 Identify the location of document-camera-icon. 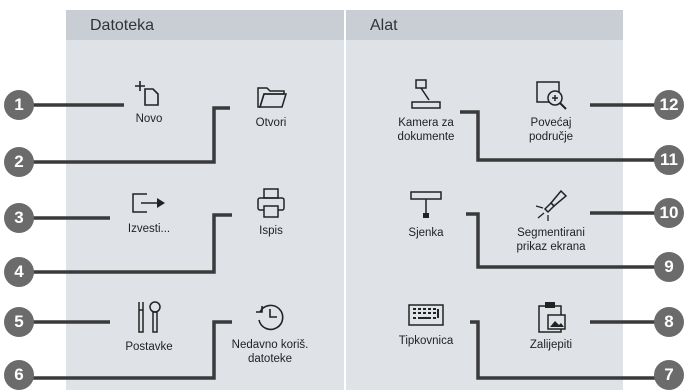
(426, 94).